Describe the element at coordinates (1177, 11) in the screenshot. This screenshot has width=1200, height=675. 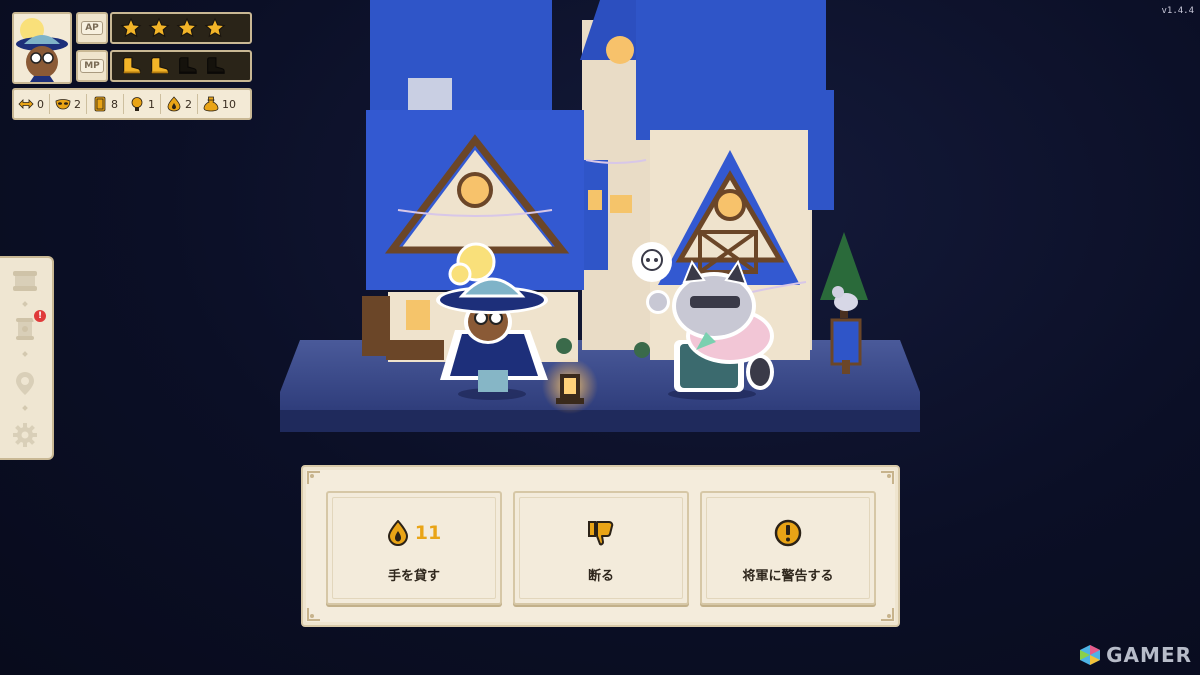
I see `version-label: v1.4.4` at that location.